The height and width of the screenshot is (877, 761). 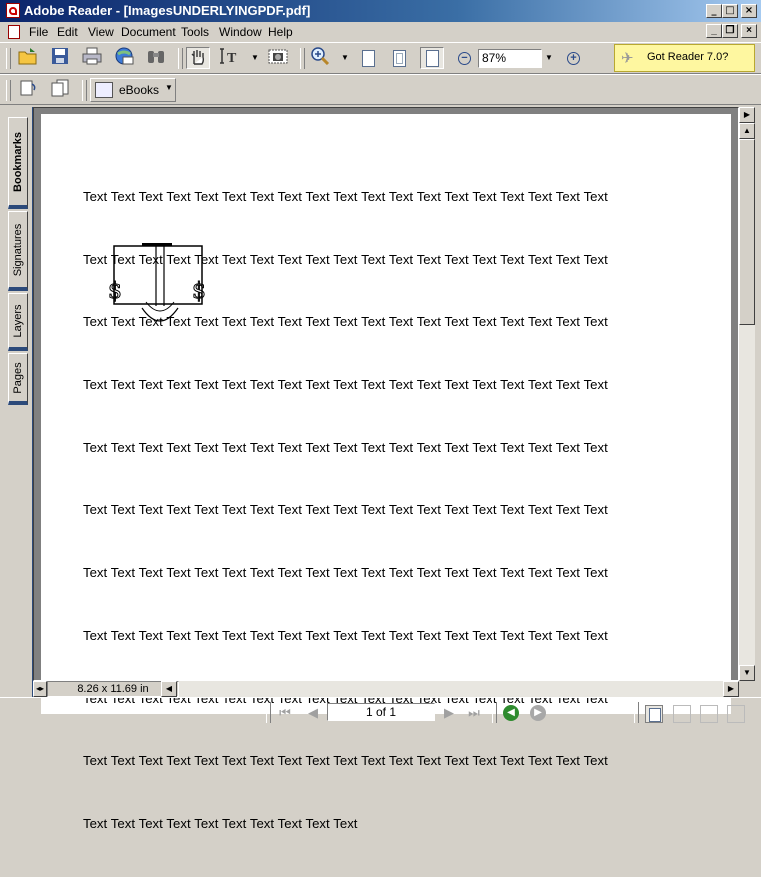 What do you see at coordinates (449, 714) in the screenshot?
I see `next-page-icon: ▶` at bounding box center [449, 714].